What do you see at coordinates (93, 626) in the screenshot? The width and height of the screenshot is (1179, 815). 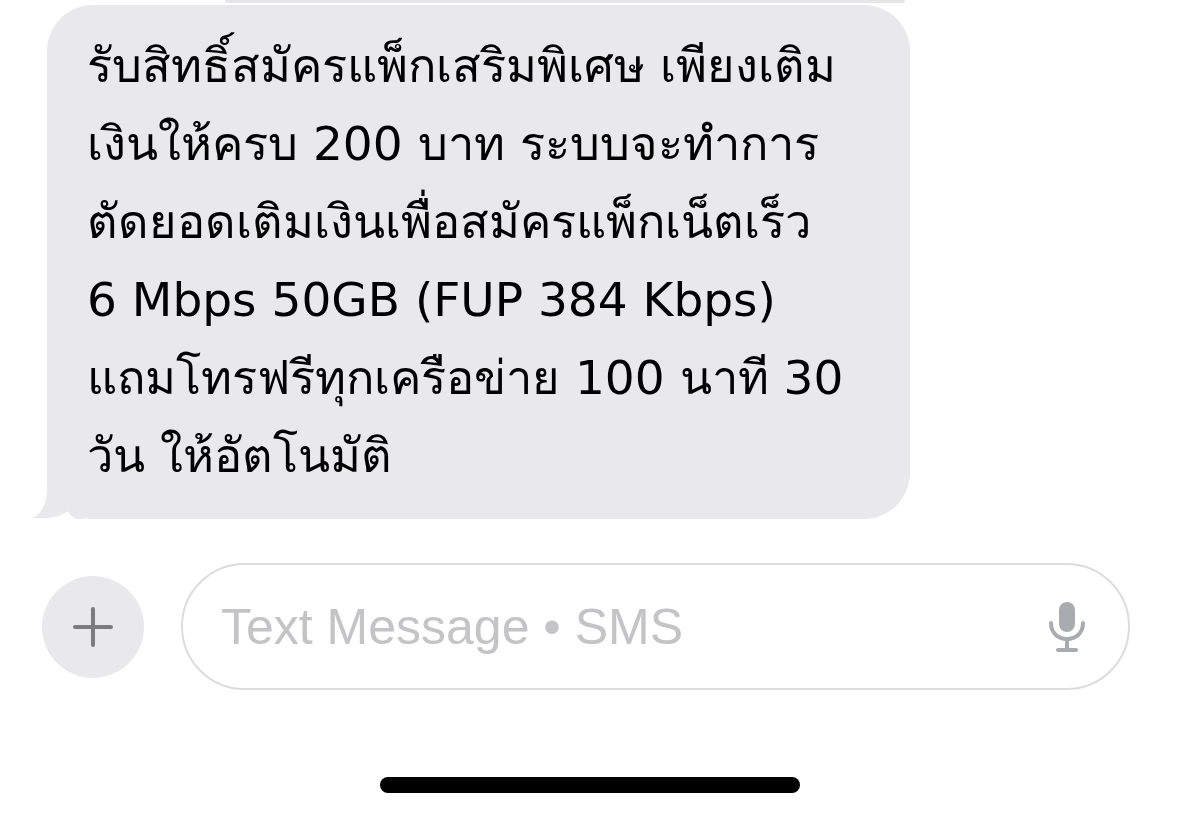 I see `plus-icon` at bounding box center [93, 626].